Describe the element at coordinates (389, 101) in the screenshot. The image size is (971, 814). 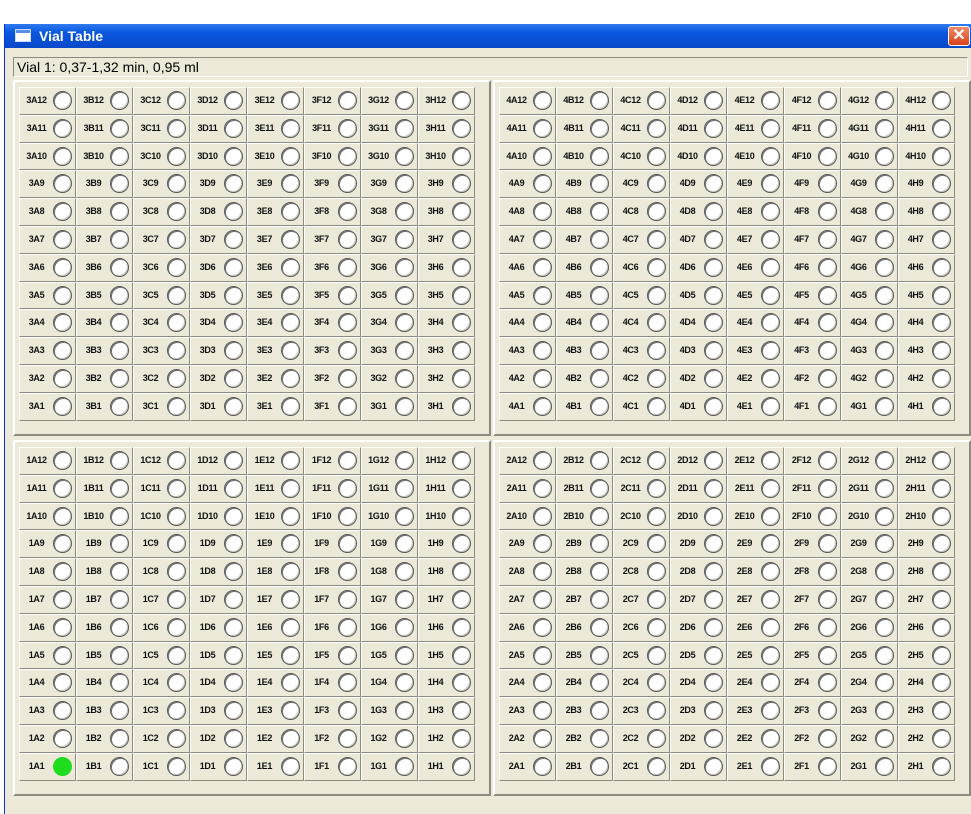
I see `vial-cell: 3G12` at that location.